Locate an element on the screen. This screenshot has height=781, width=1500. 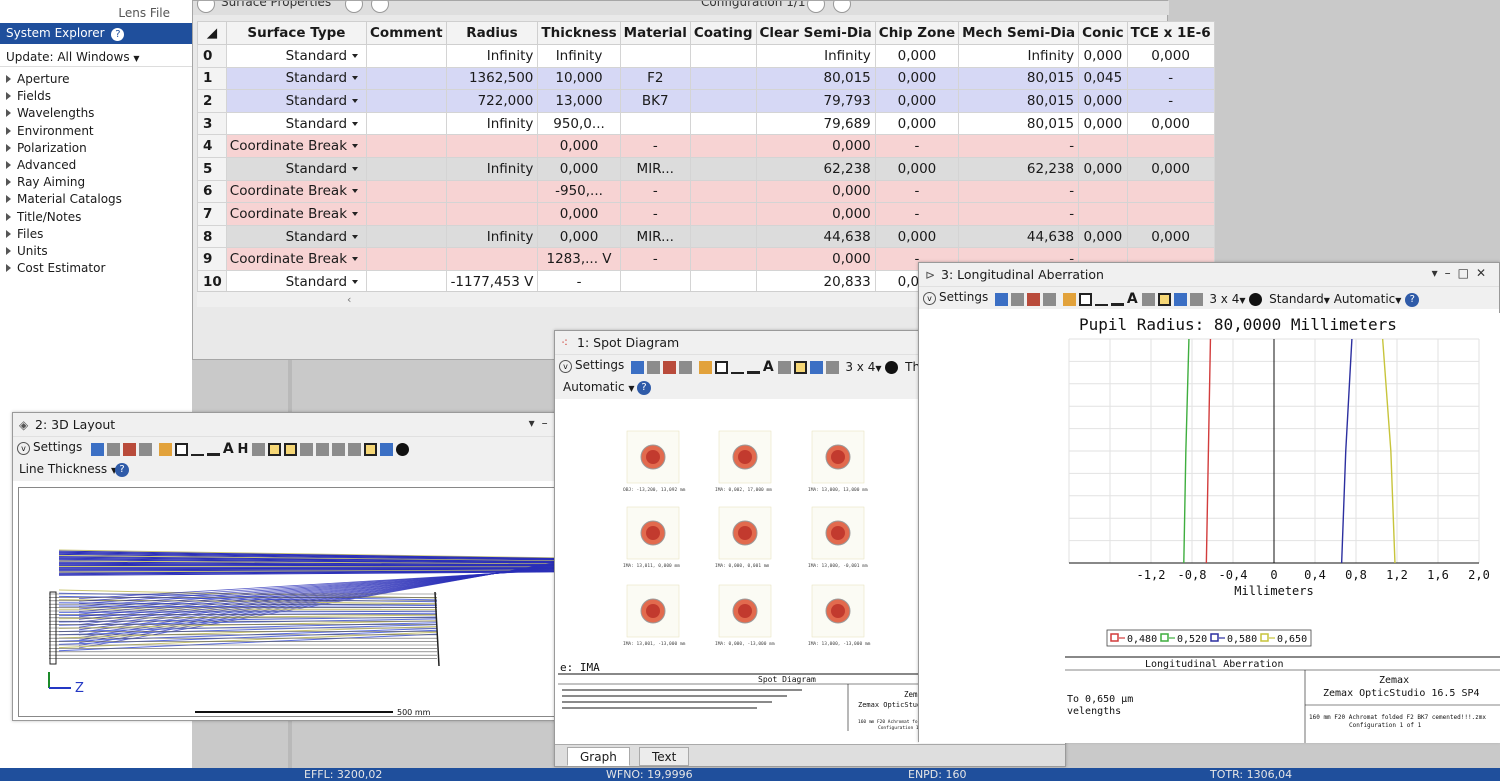
view-icon is located at coordinates (291, 449).